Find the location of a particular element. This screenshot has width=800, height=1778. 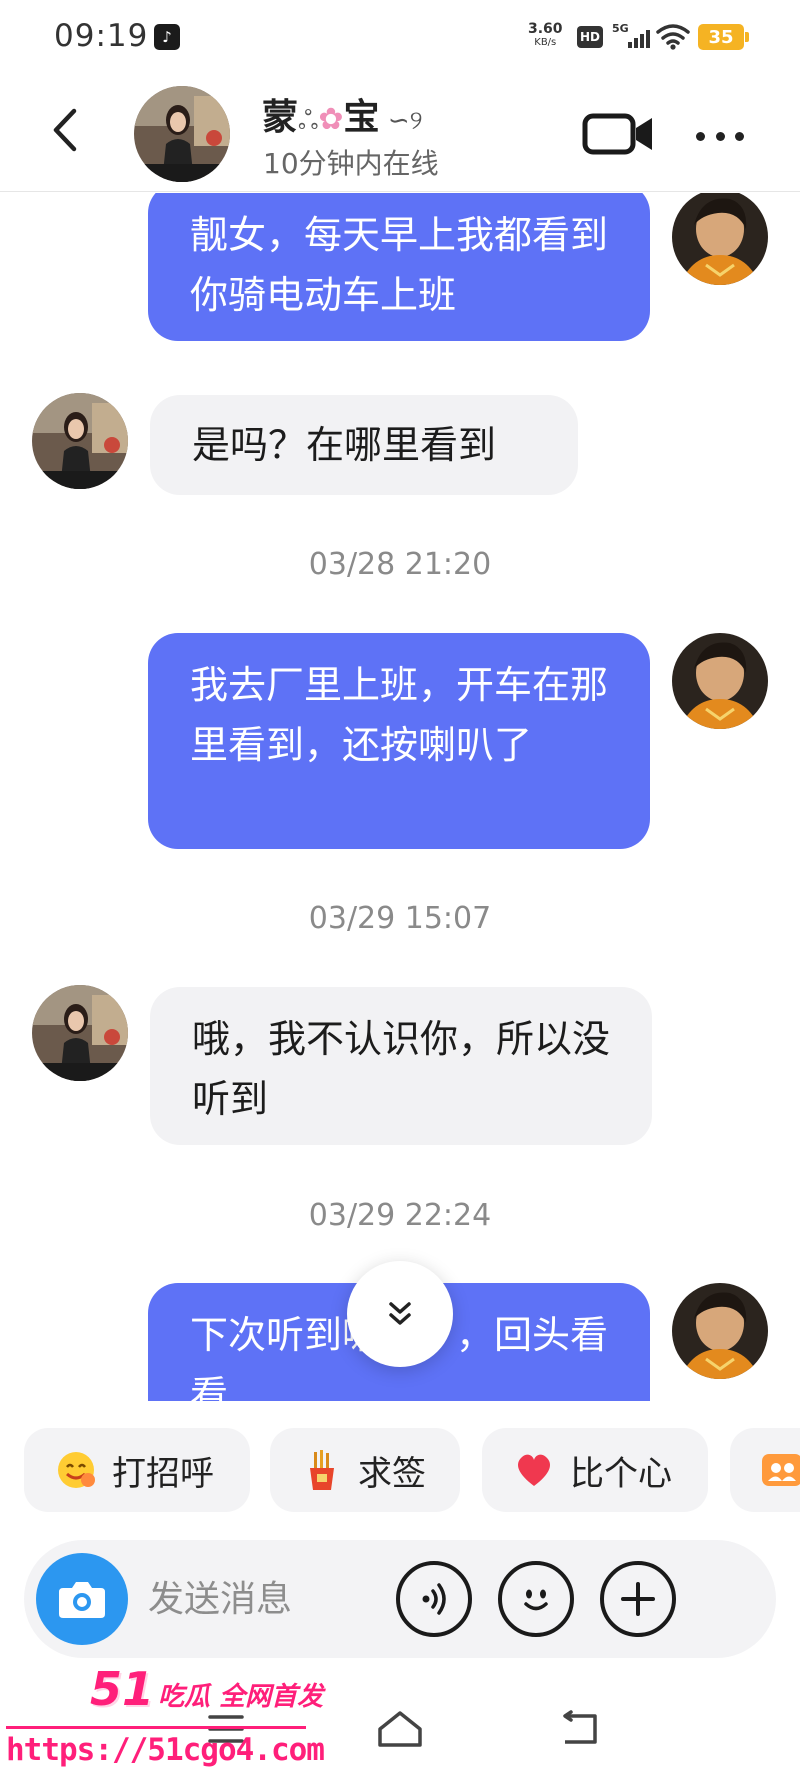

tiktok-notification-icon: ♪ is located at coordinates (167, 37).